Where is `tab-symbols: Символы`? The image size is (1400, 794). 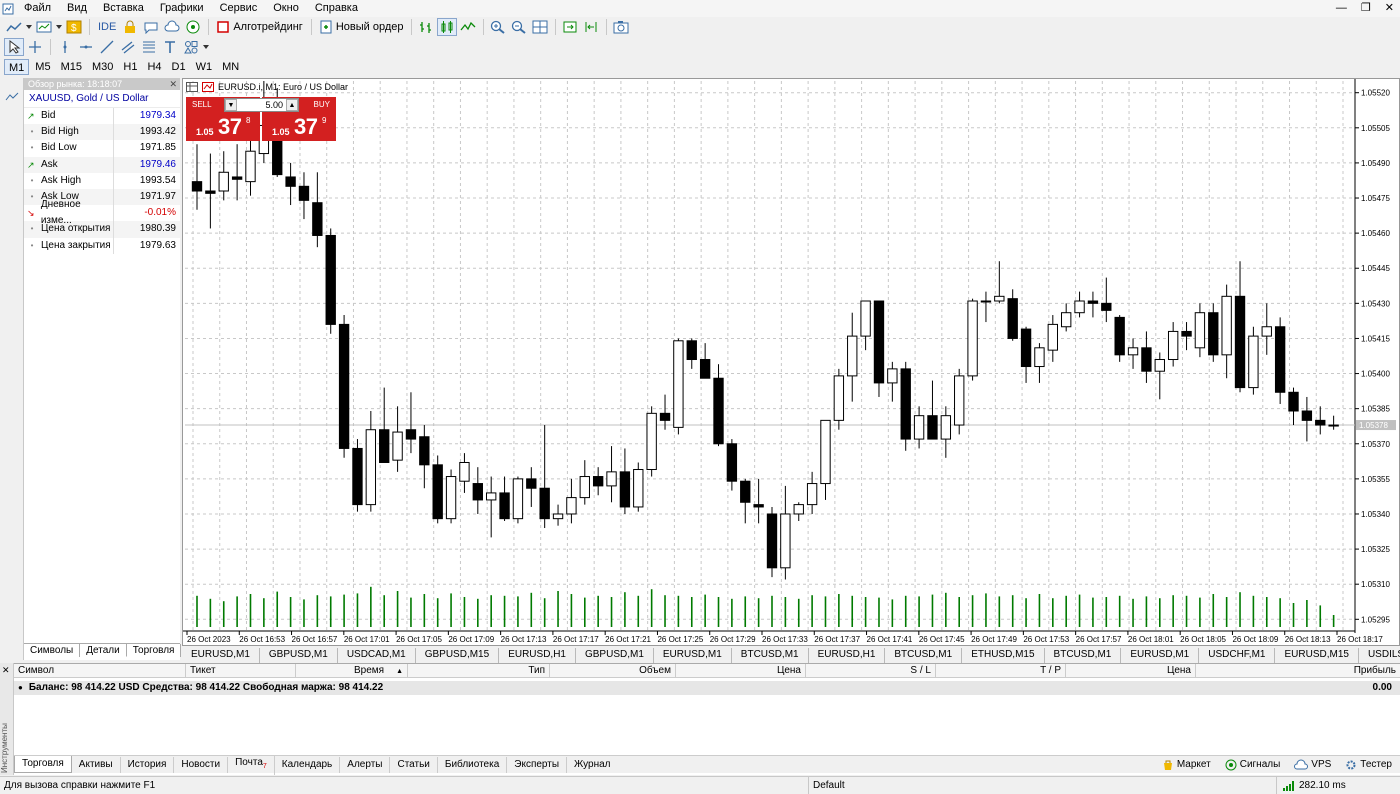 tab-symbols: Символы is located at coordinates (52, 650).